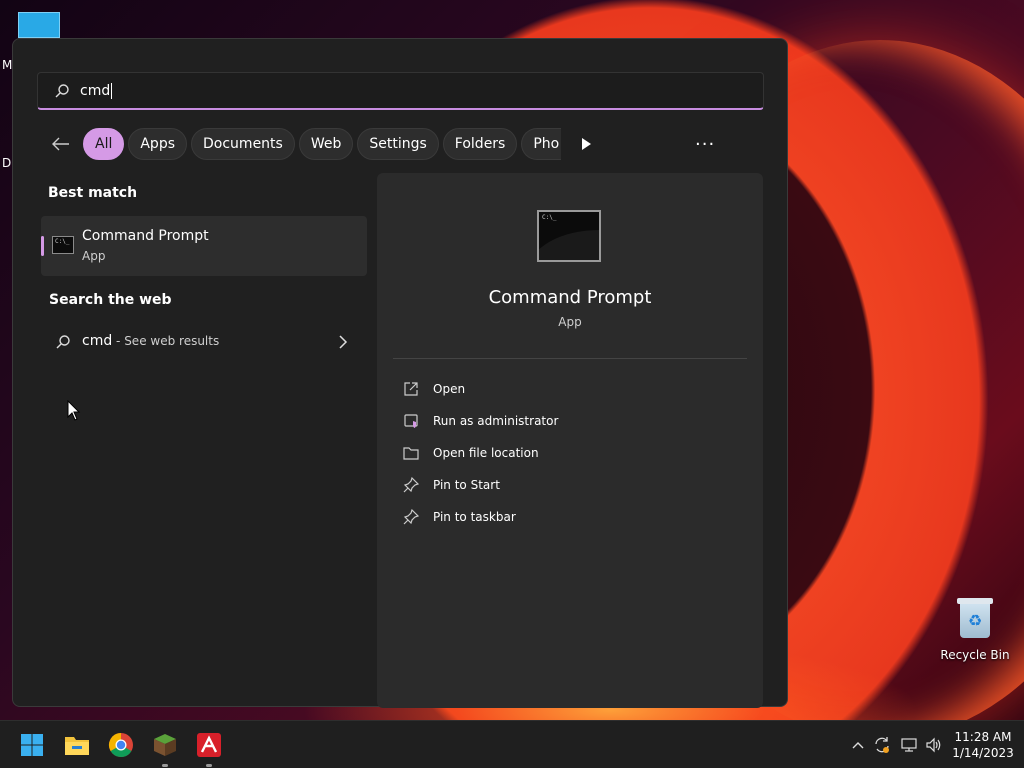 The image size is (1024, 768). What do you see at coordinates (541, 144) in the screenshot?
I see `filter-chip-photos: Pho` at bounding box center [541, 144].